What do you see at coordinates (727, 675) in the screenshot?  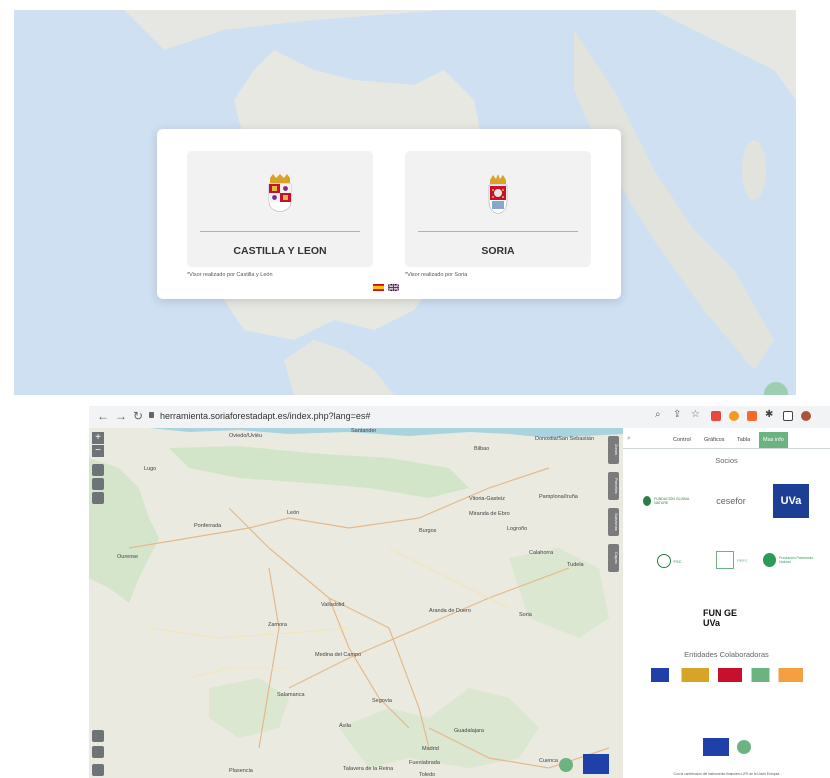 I see `collaborators-logos` at bounding box center [727, 675].